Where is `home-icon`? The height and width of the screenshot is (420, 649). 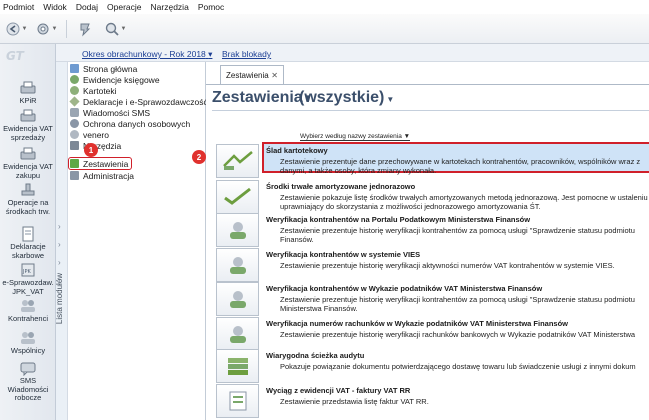
home-icon is located at coordinates (74, 68).